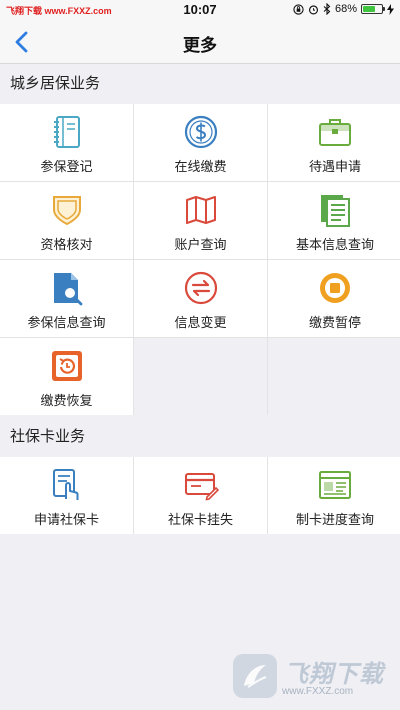 Image resolution: width=400 pixels, height=710 pixels. What do you see at coordinates (200, 45) in the screenshot?
I see `page-title: 更多` at bounding box center [200, 45].